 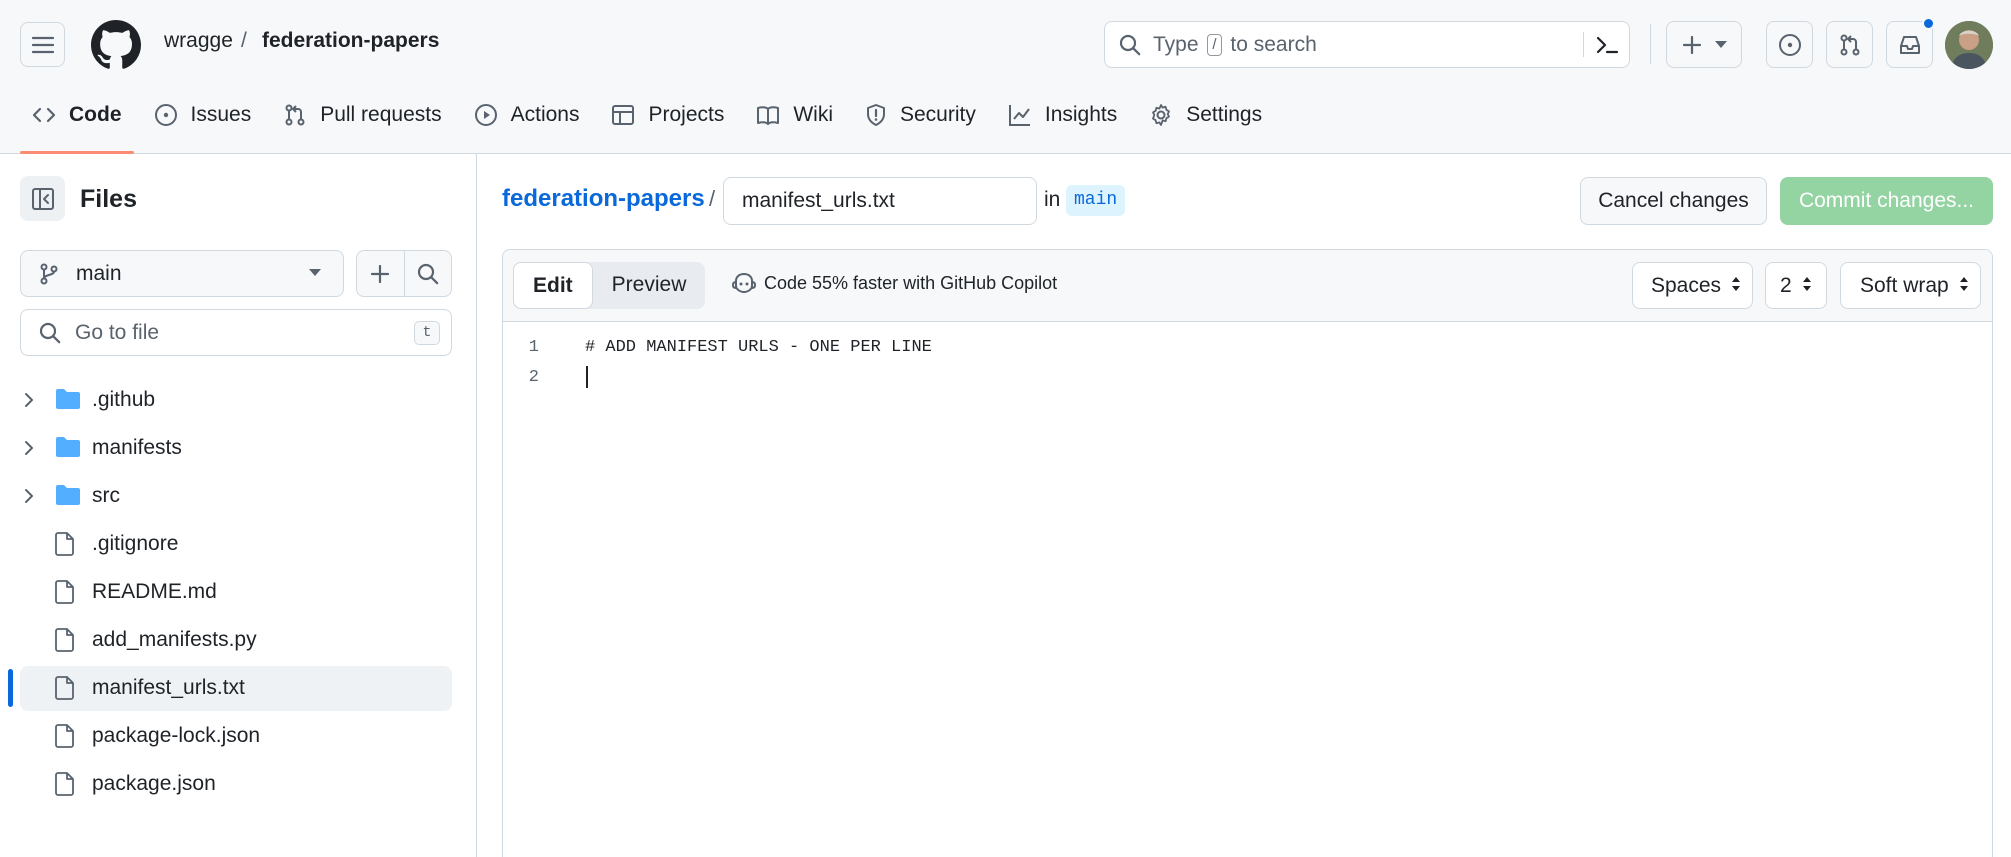 What do you see at coordinates (238, 544) in the screenshot?
I see `tree-item-gitignore: .gitignore` at bounding box center [238, 544].